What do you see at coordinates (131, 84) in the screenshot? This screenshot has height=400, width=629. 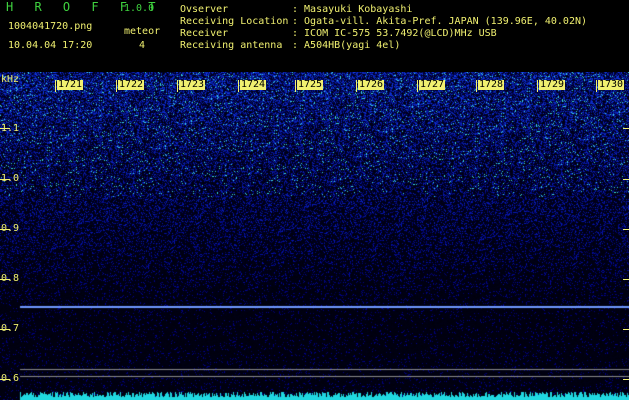 I see `minute-label-1722: 1722` at bounding box center [131, 84].